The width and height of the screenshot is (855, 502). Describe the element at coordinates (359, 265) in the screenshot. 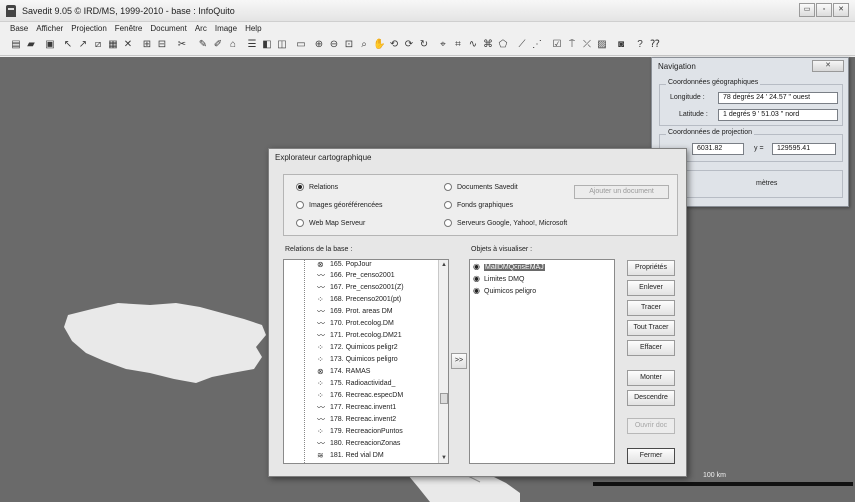

I see `list-item: ⊗ 165. PopJour` at that location.